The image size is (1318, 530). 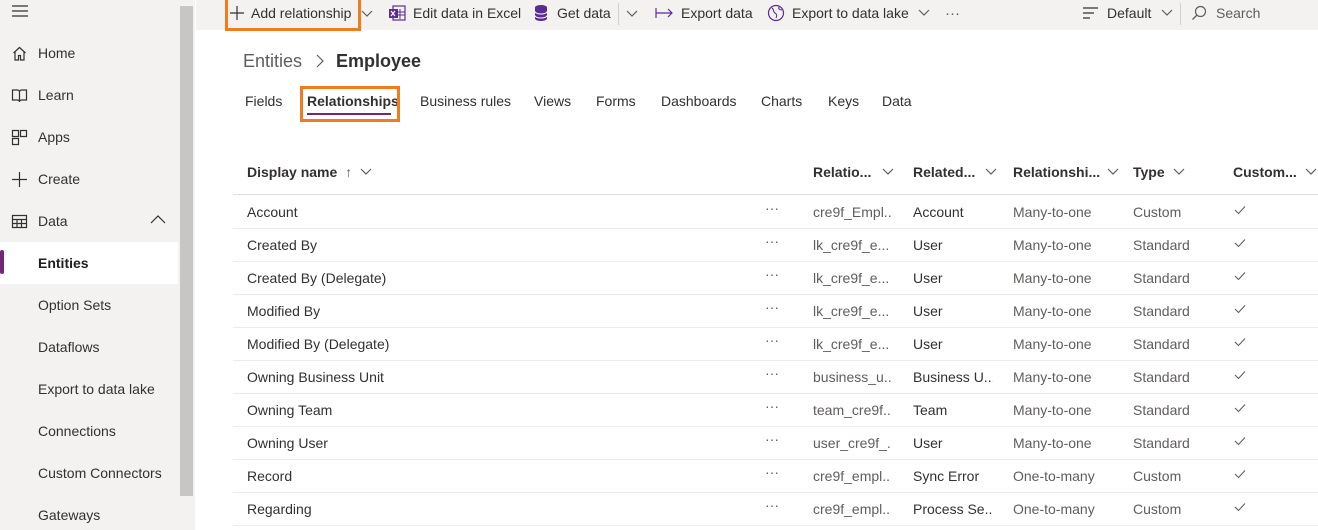 What do you see at coordinates (289, 410) in the screenshot?
I see `cell-display-name: Owning Team` at bounding box center [289, 410].